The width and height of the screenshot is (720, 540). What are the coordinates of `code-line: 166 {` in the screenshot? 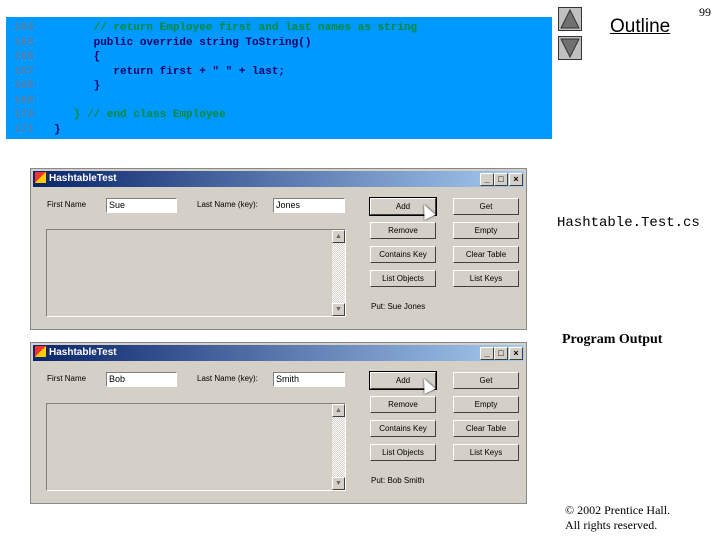 It's located at (57, 57).